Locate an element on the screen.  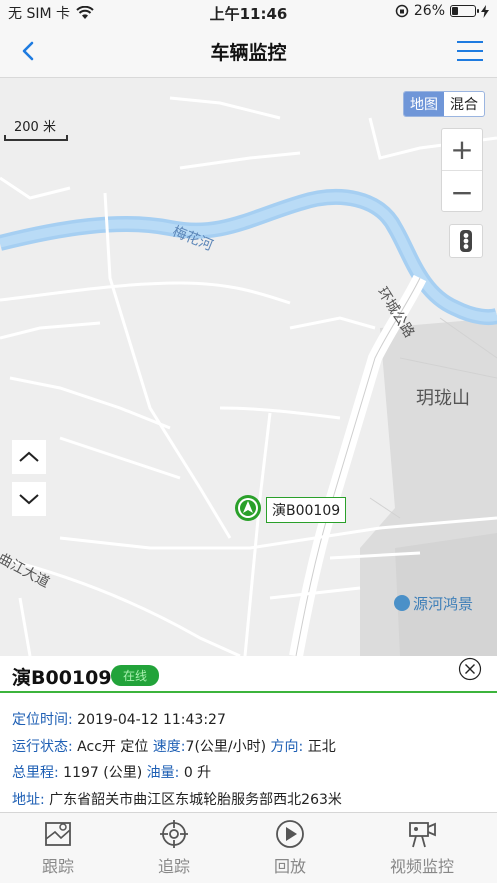
hamburger-menu-icon is located at coordinates (470, 51).